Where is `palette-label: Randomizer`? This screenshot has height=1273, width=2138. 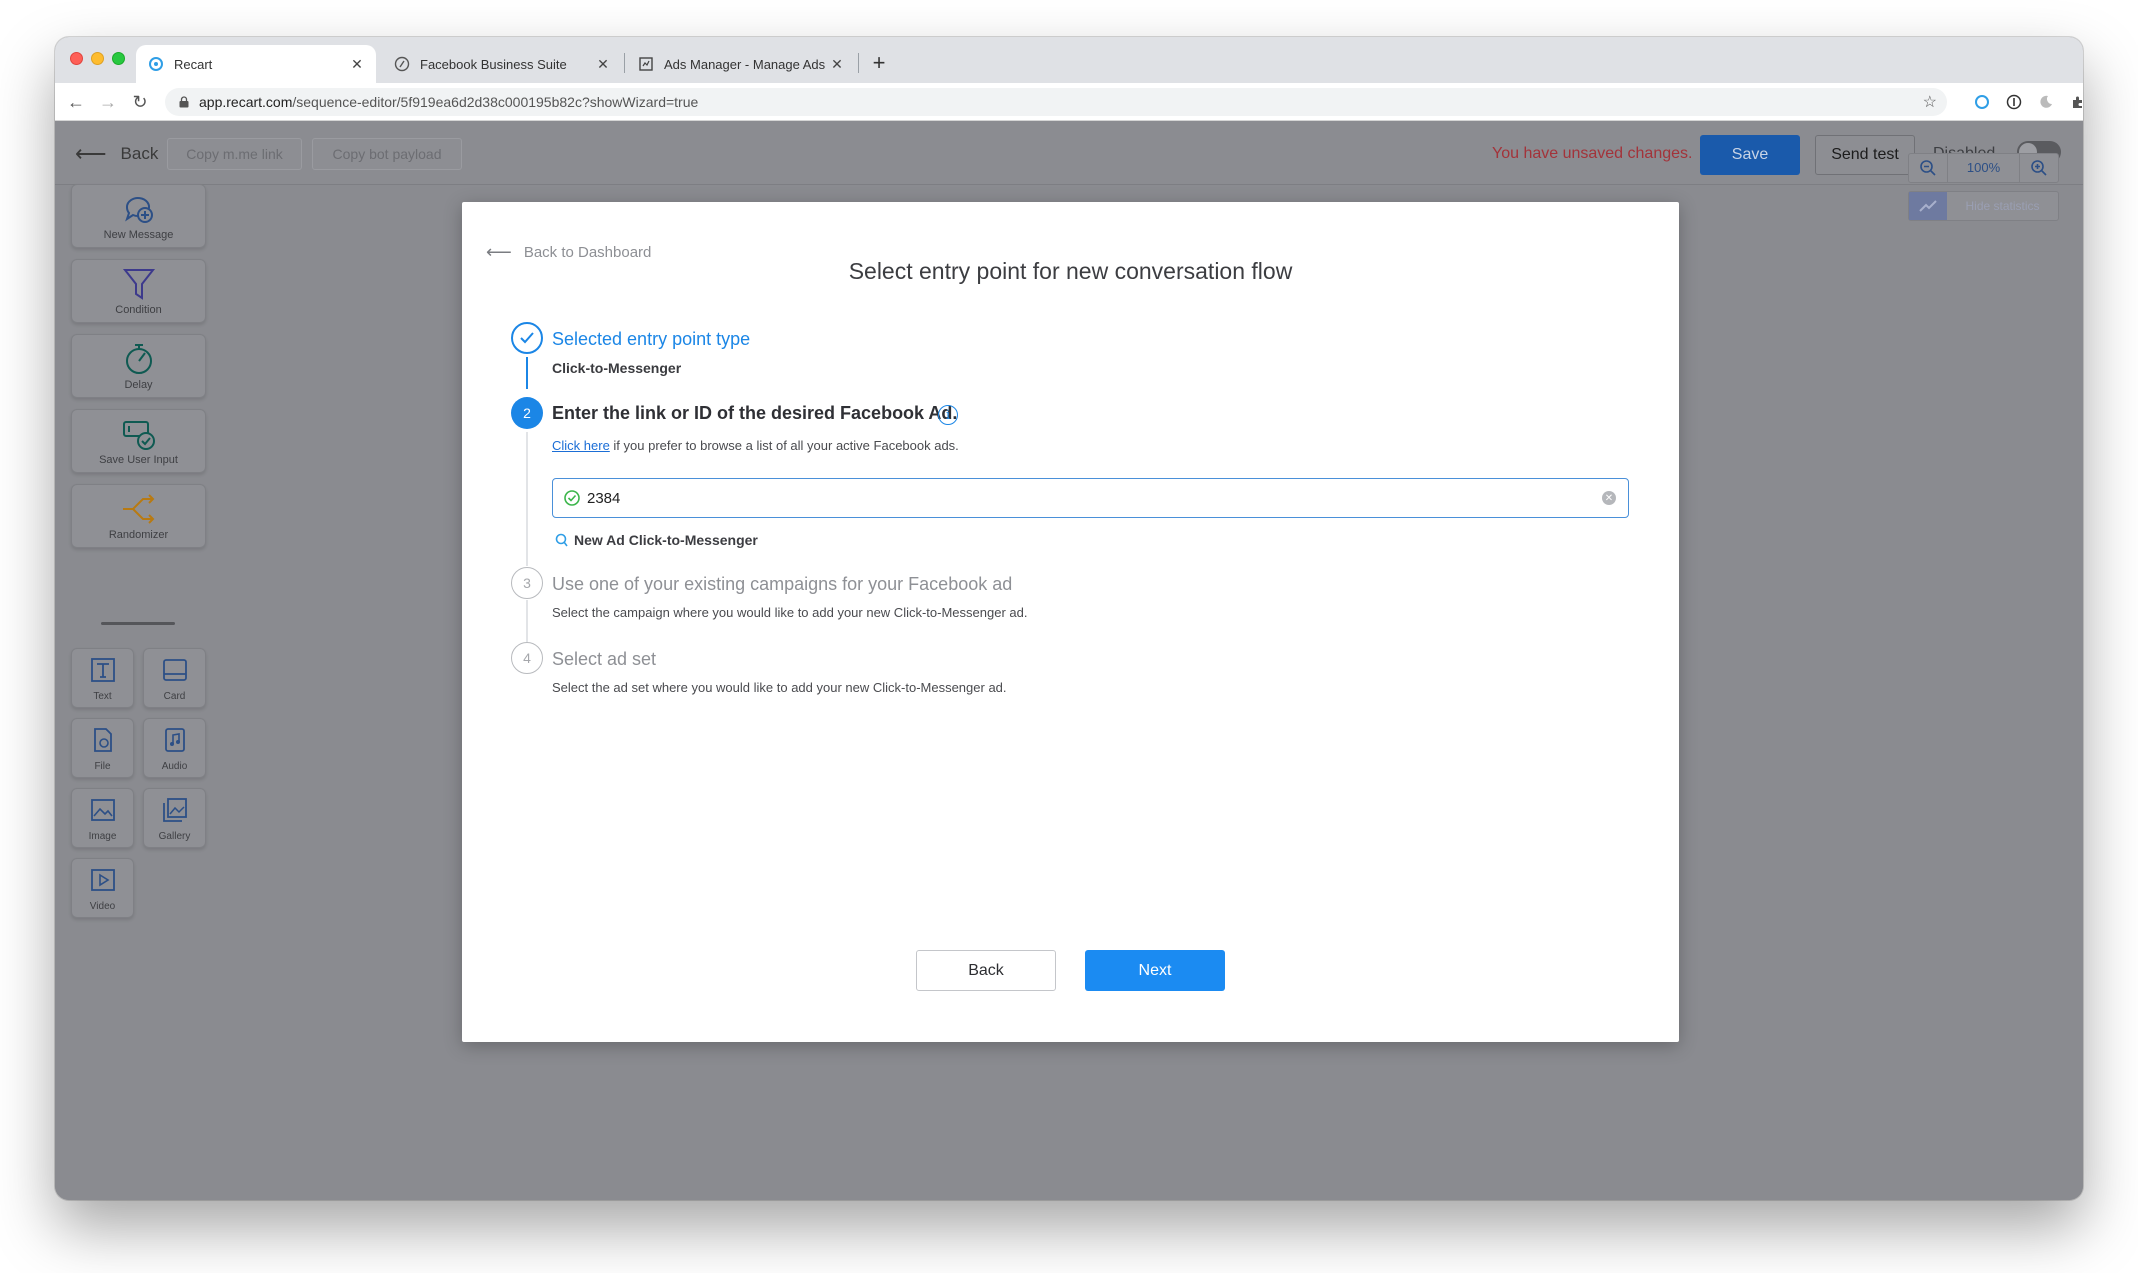 palette-label: Randomizer is located at coordinates (138, 535).